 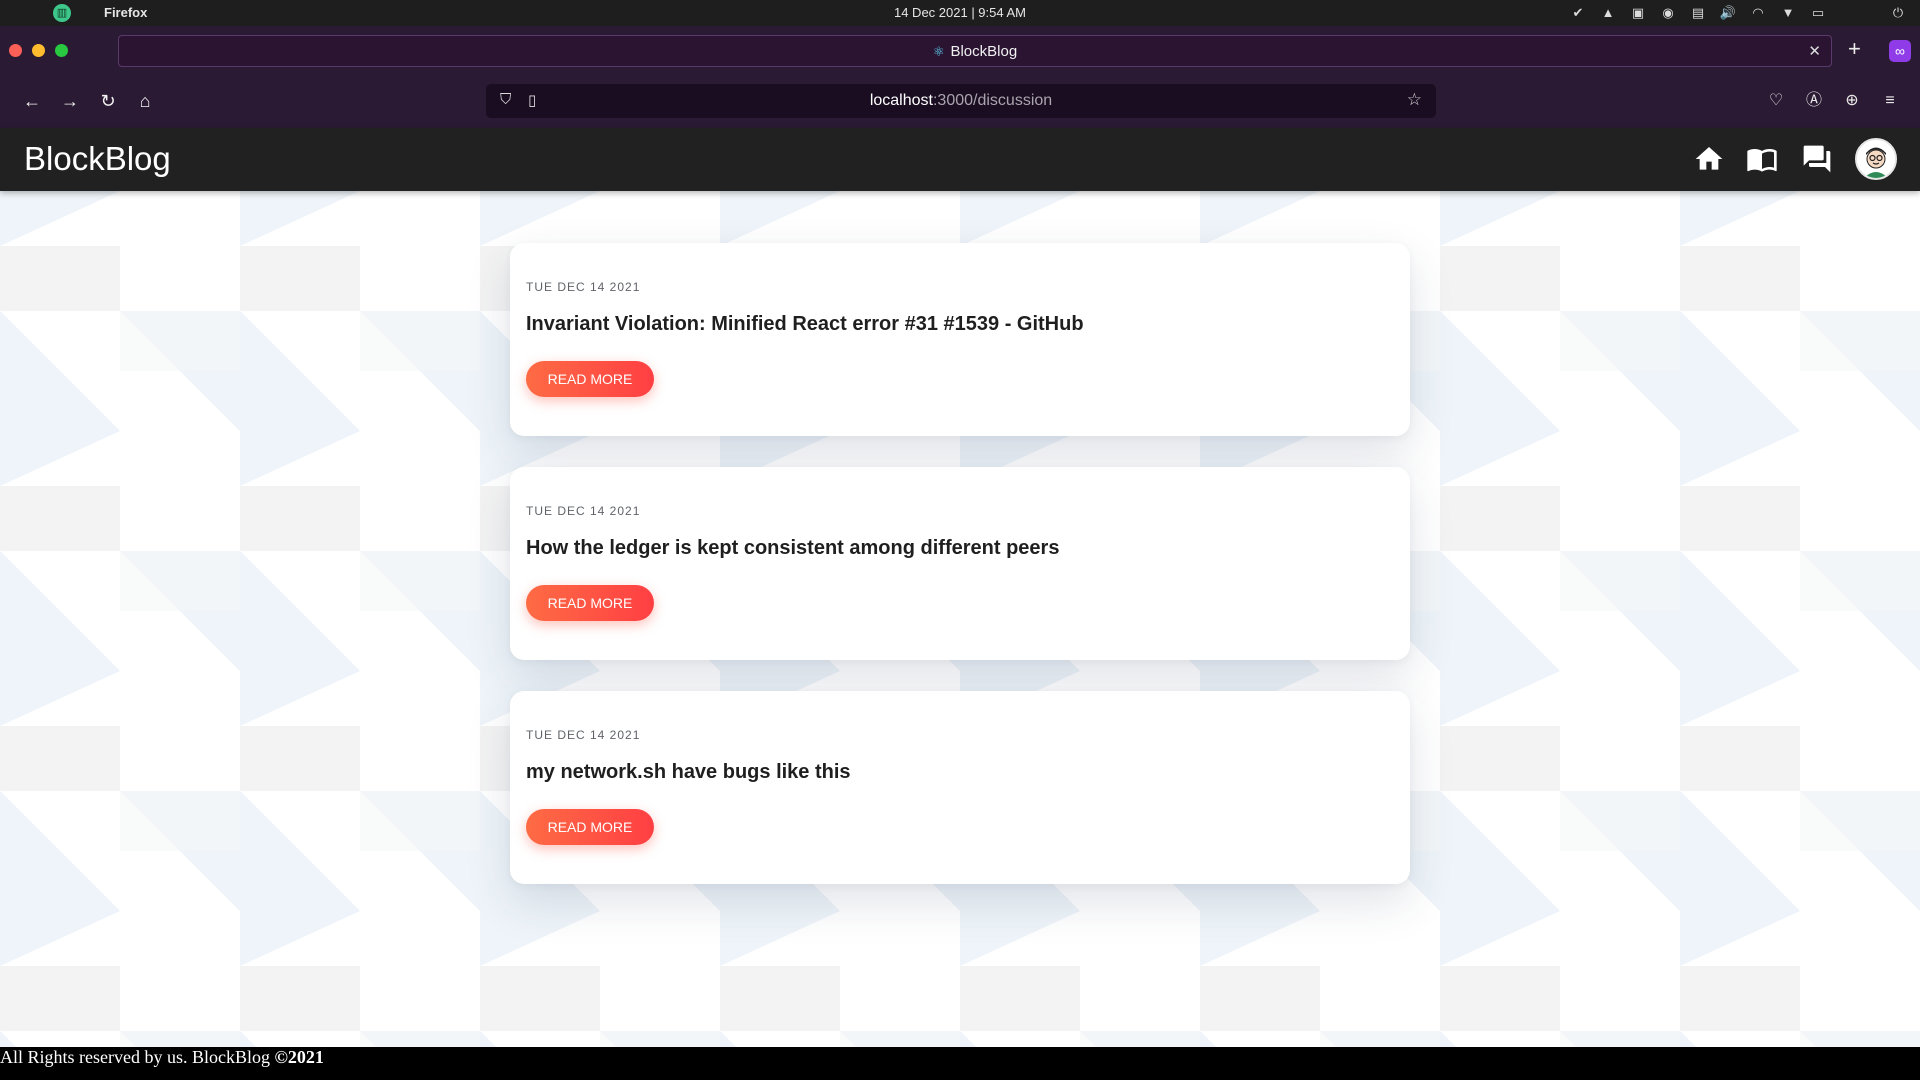 What do you see at coordinates (145, 101) in the screenshot?
I see `home-icon: ⌂` at bounding box center [145, 101].